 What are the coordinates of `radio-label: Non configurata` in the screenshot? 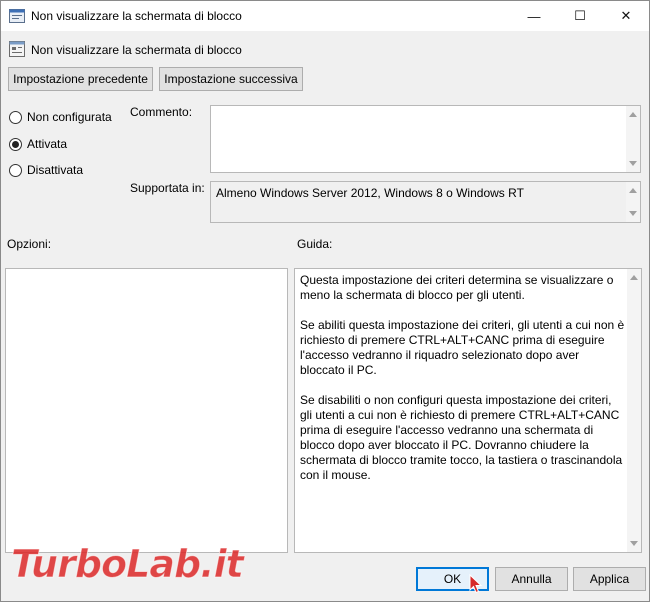 It's located at (69, 117).